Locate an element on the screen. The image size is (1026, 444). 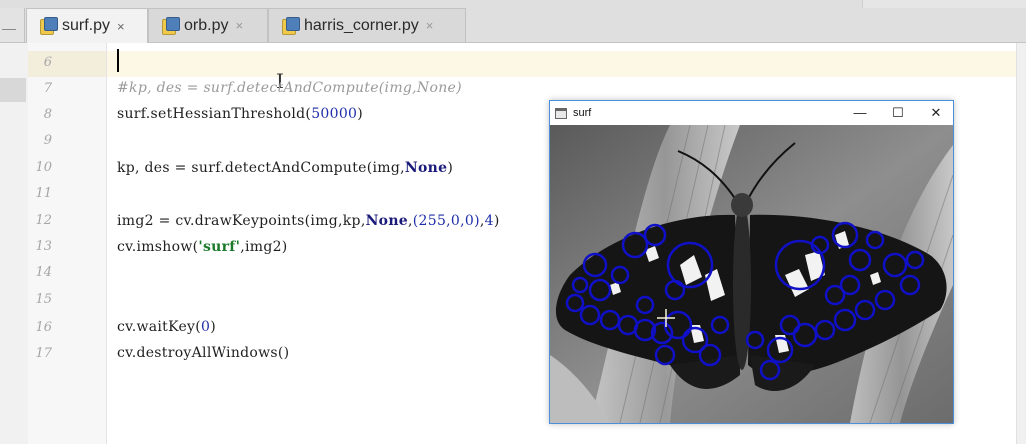
line-number: 15 is located at coordinates (43, 299).